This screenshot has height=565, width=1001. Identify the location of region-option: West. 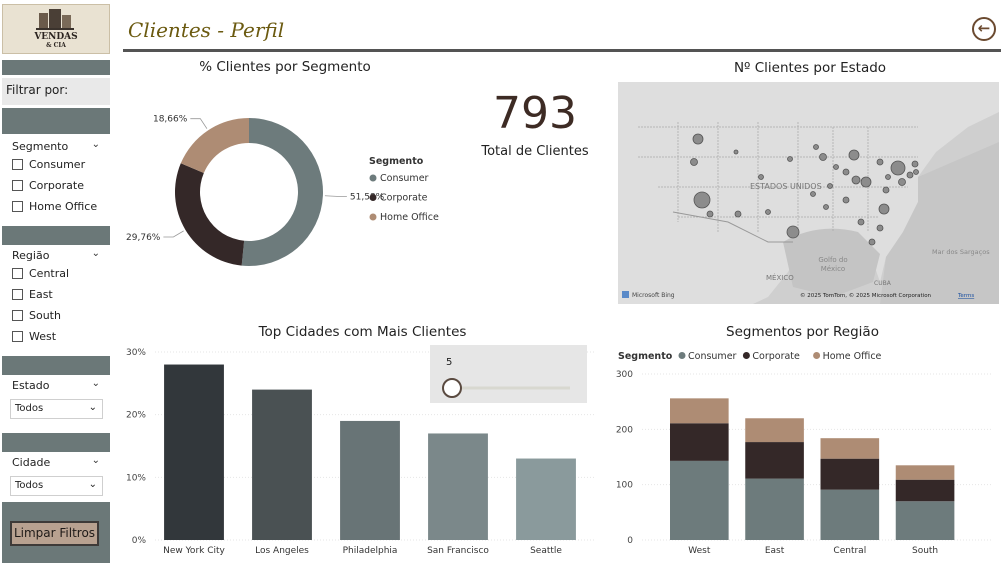
(34, 337).